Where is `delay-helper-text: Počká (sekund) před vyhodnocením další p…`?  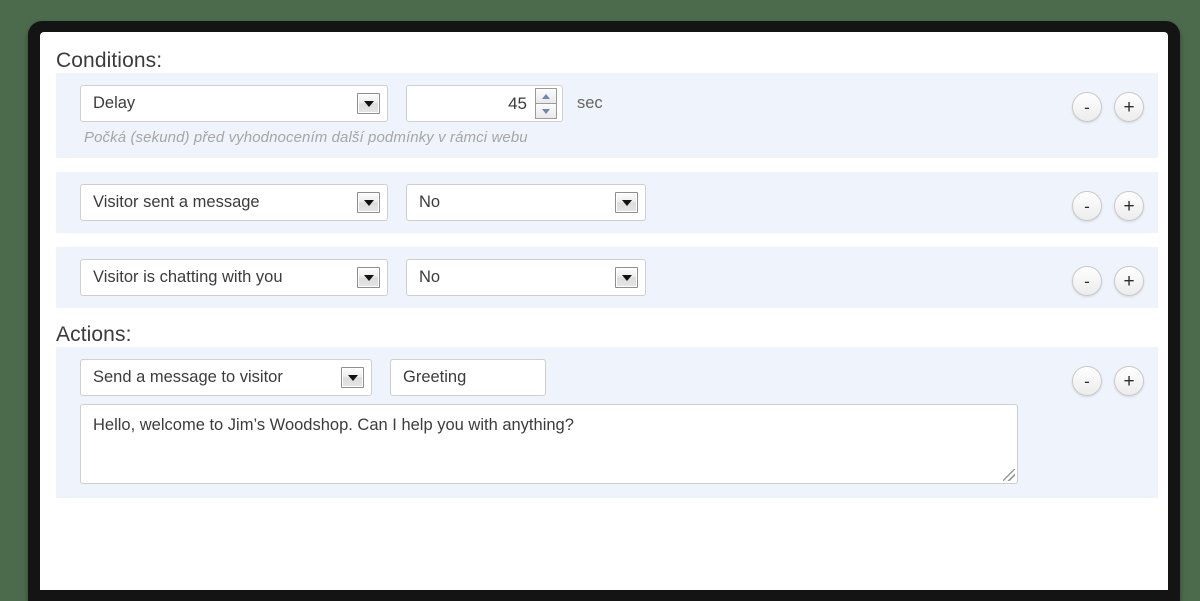 delay-helper-text: Počká (sekund) před vyhodnocením další p… is located at coordinates (306, 138).